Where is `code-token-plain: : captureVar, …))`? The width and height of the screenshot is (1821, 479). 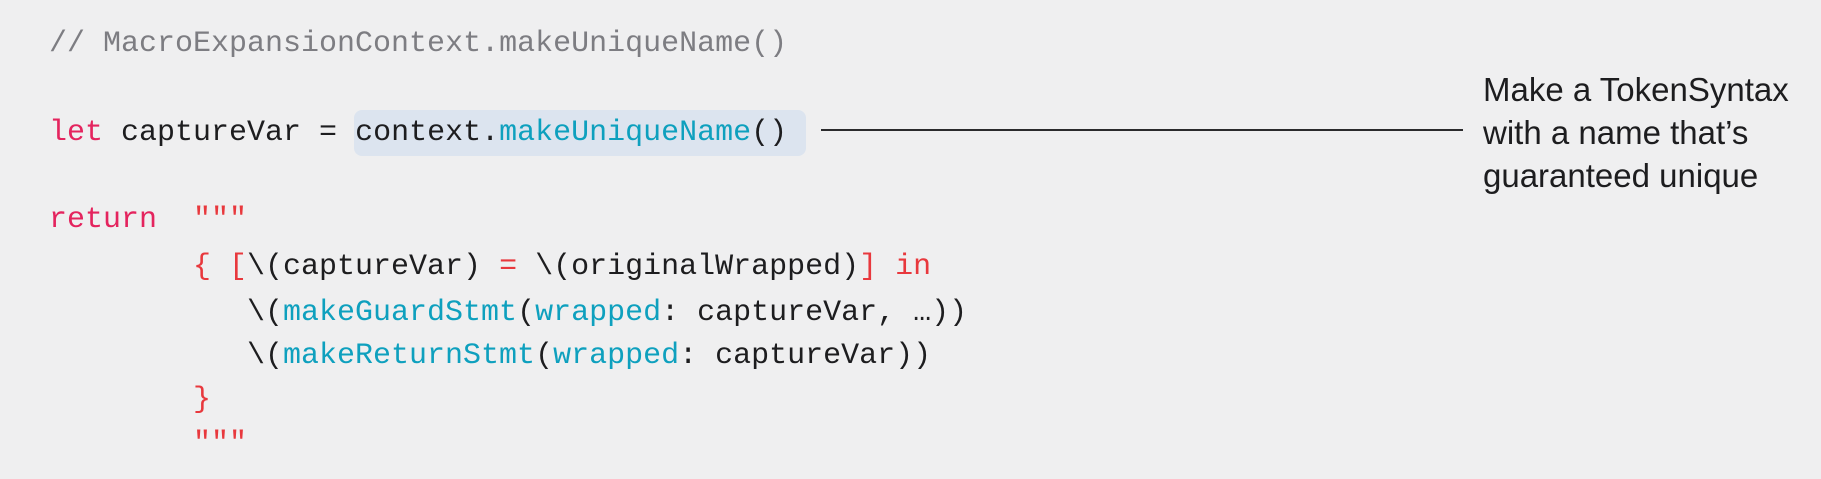
code-token-plain: : captureVar, …)) is located at coordinates (814, 313).